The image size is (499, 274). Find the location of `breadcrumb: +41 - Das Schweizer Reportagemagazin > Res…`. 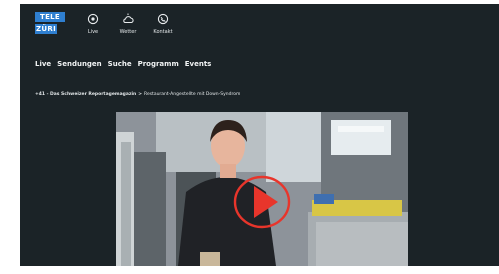

breadcrumb: +41 - Das Schweizer Reportagemagazin > Res… is located at coordinates (137, 94).